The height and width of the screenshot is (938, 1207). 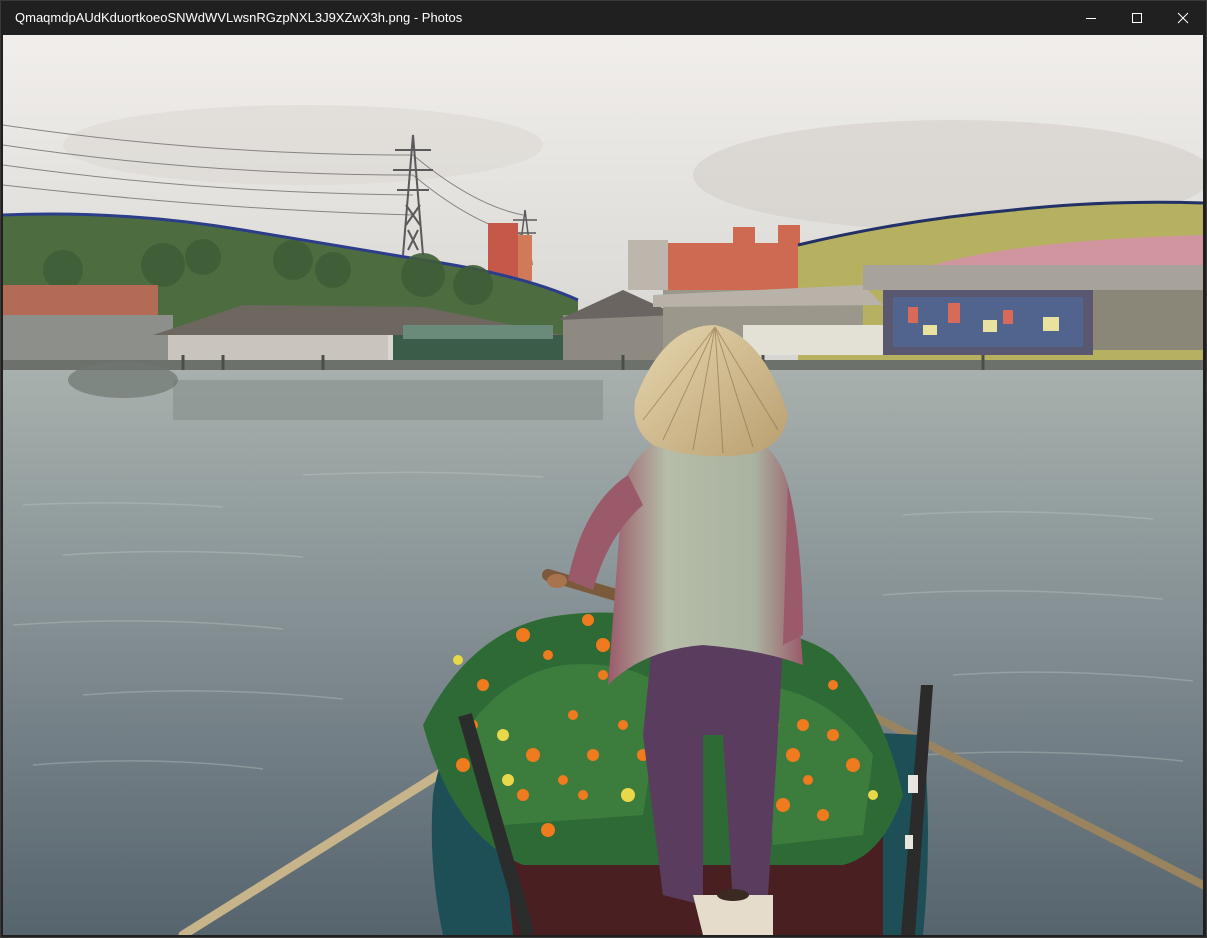 I want to click on minimize-icon, so click(x=1091, y=18).